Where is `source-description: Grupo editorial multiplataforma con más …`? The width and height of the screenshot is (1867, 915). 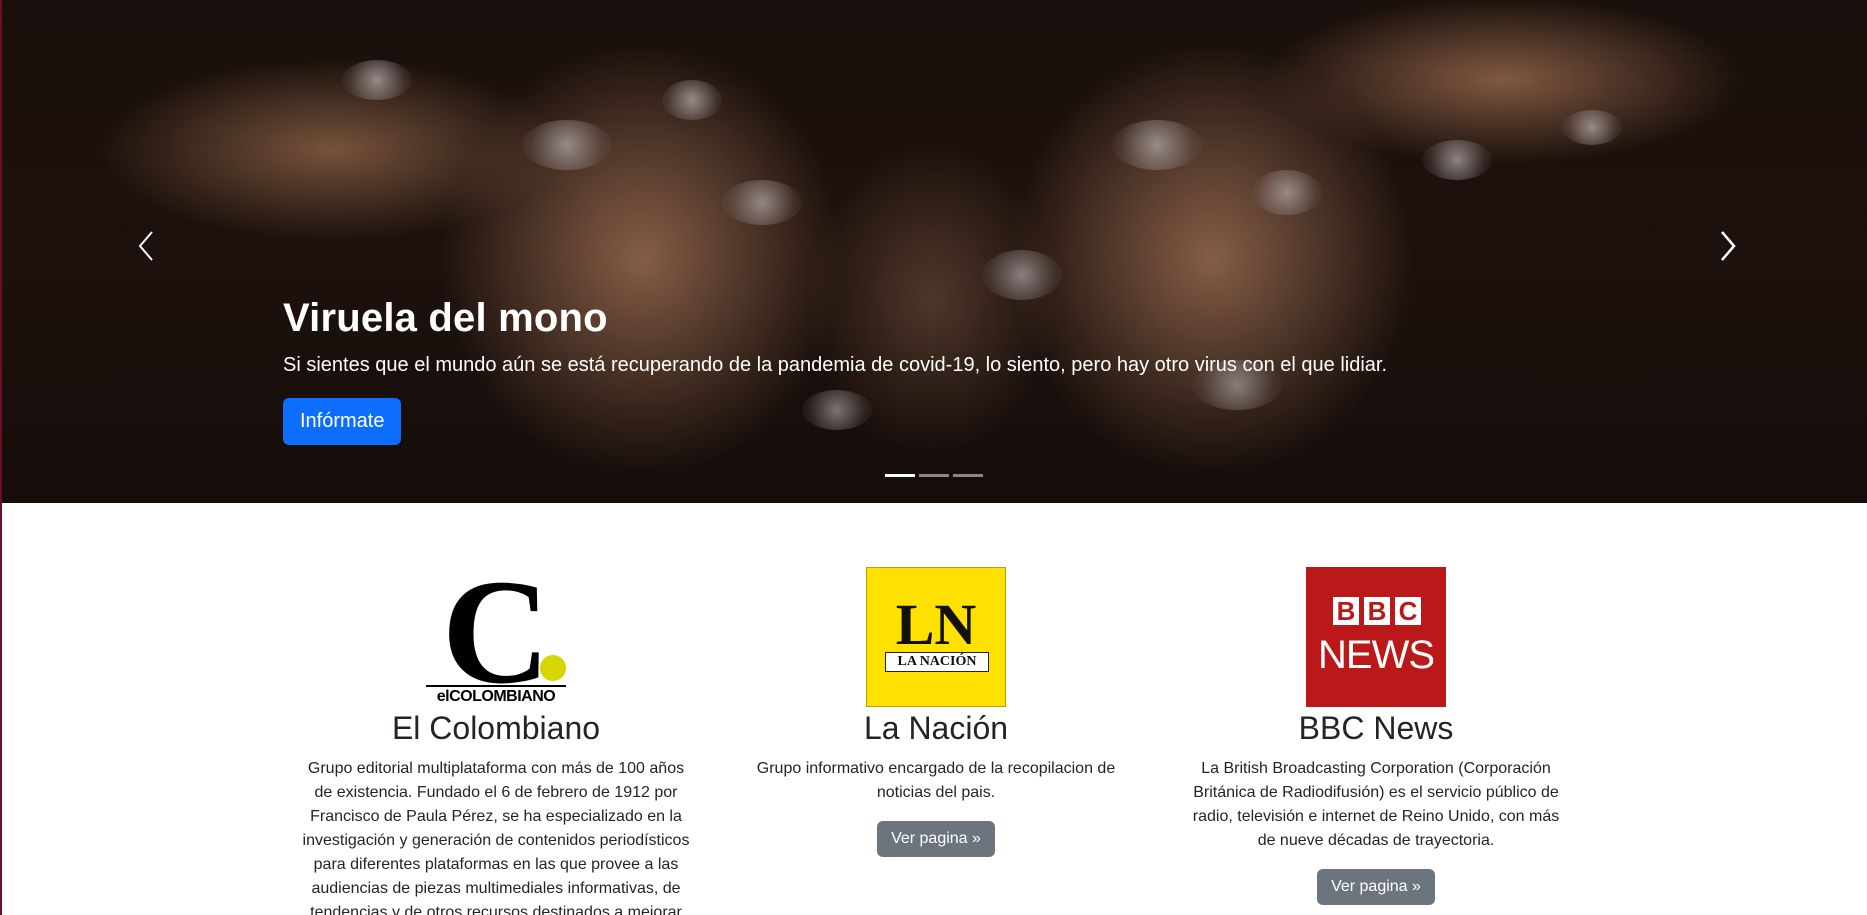
source-description: Grupo editorial multiplataforma con más … is located at coordinates (496, 837).